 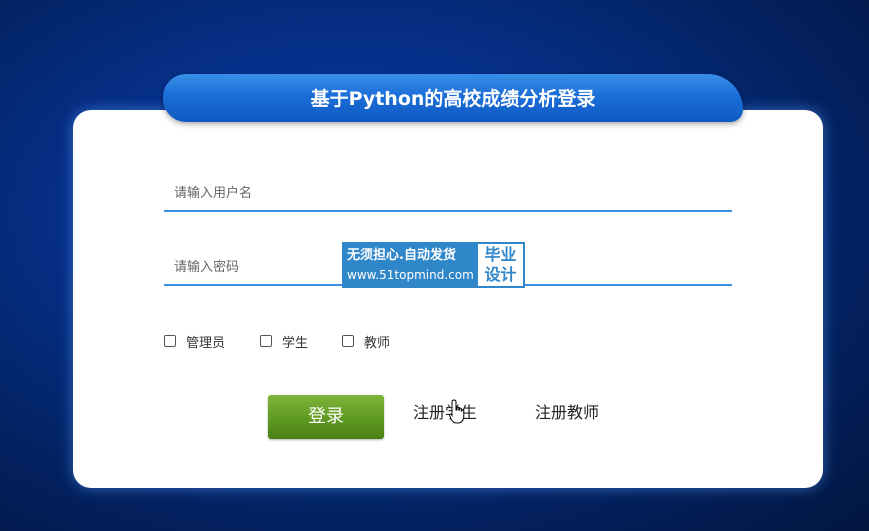 I want to click on title-banner: 基于Python的高校成绩分析登录, so click(x=453, y=98).